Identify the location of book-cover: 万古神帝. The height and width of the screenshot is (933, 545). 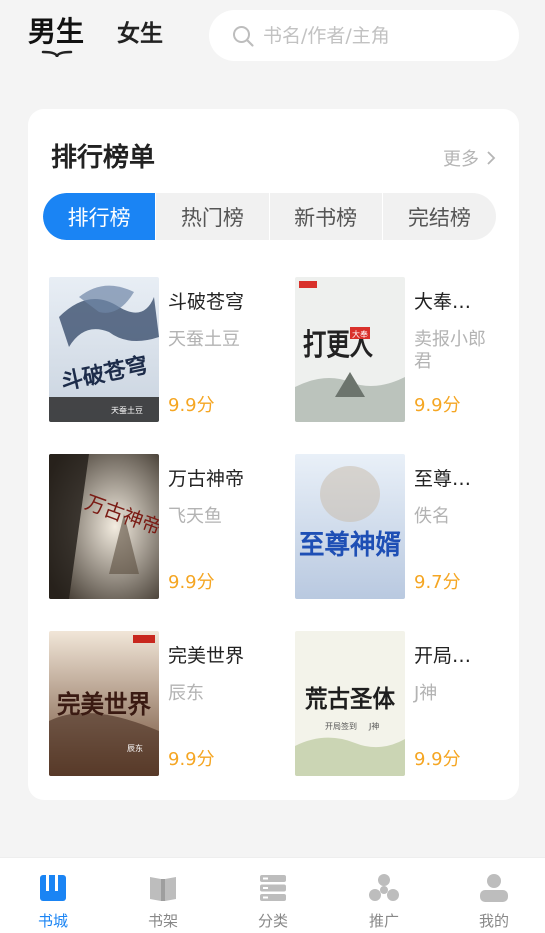
(104, 526).